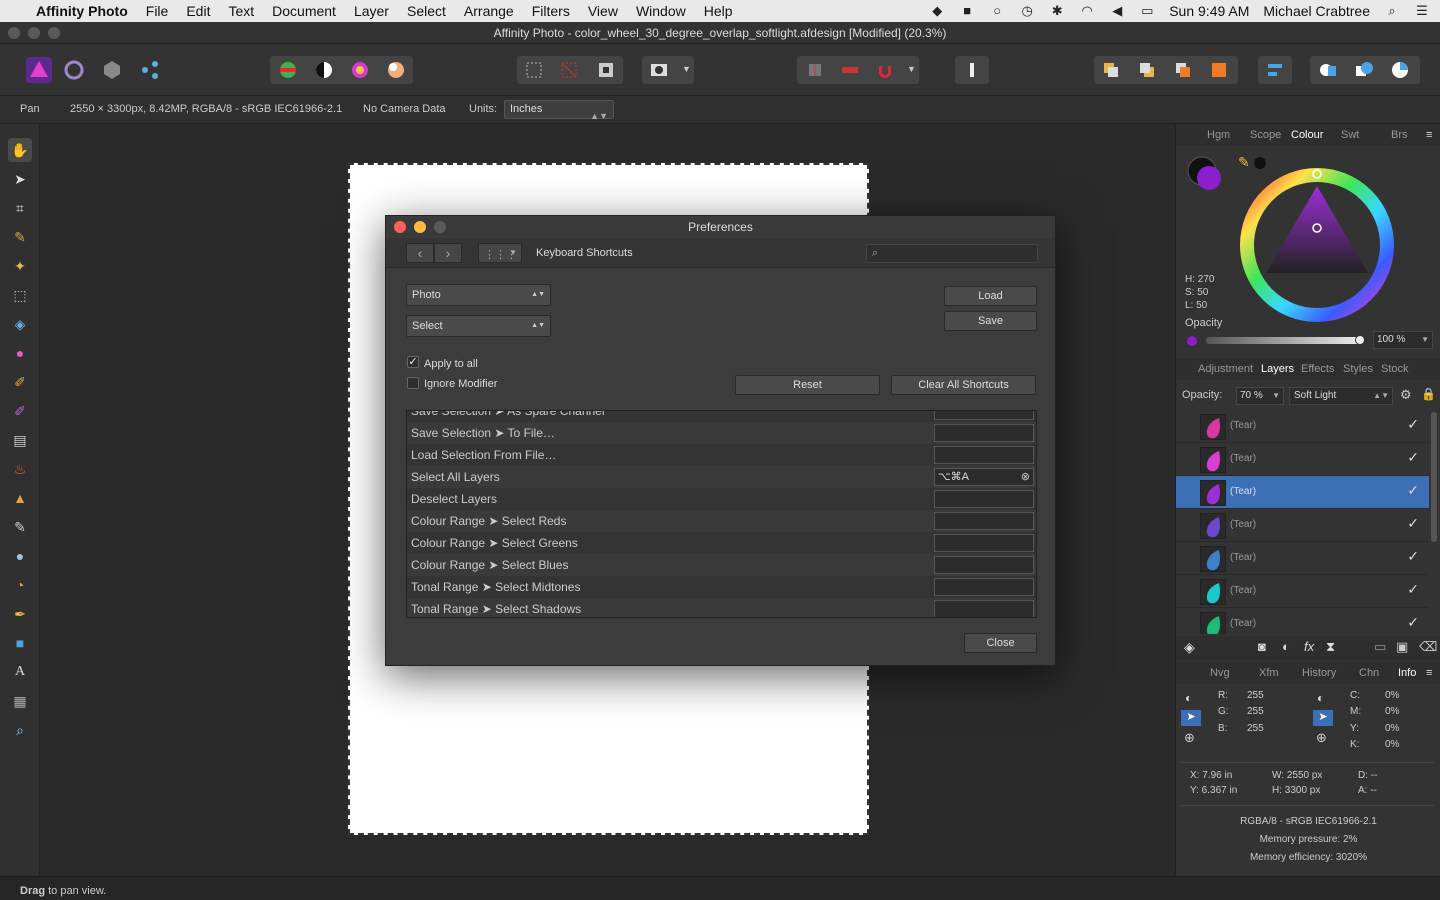  I want to click on flood-fill-icon: ◈, so click(20, 324).